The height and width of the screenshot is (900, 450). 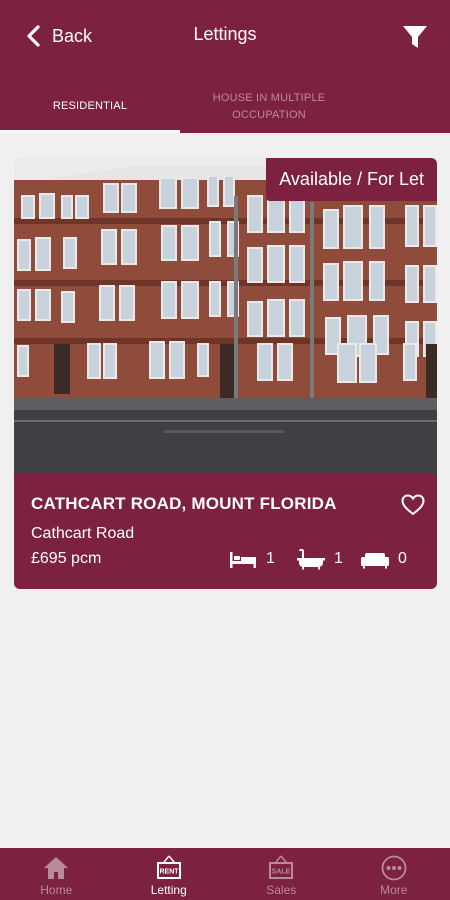 What do you see at coordinates (168, 867) in the screenshot?
I see `rent-sign-icon: RENT` at bounding box center [168, 867].